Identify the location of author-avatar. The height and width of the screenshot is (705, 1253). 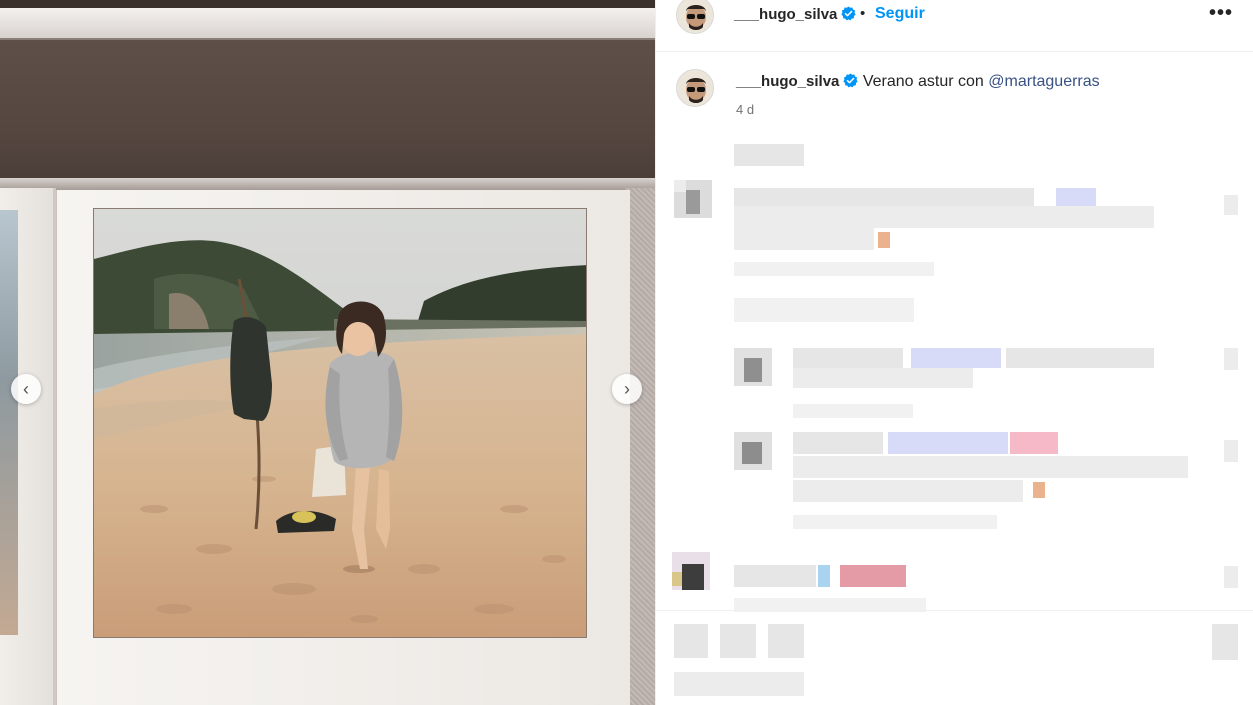
(695, 17).